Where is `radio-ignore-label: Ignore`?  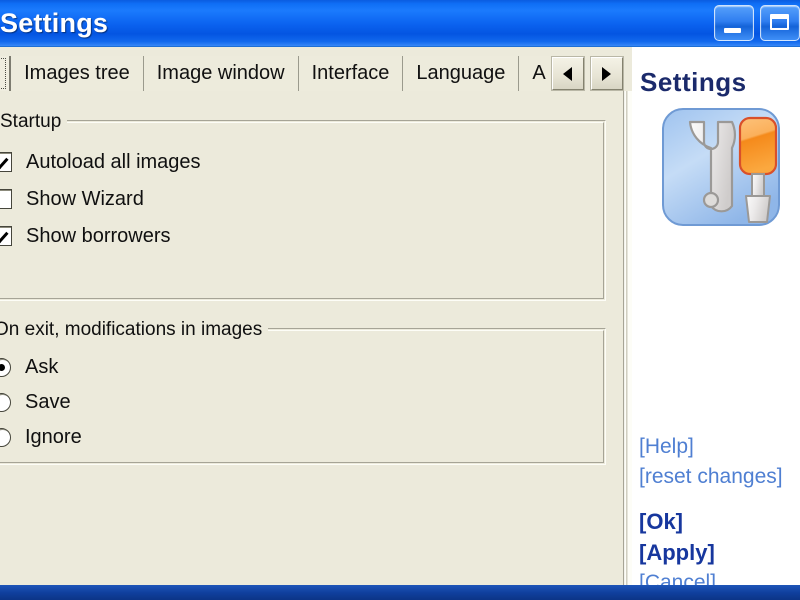
radio-ignore-label: Ignore is located at coordinates (53, 436).